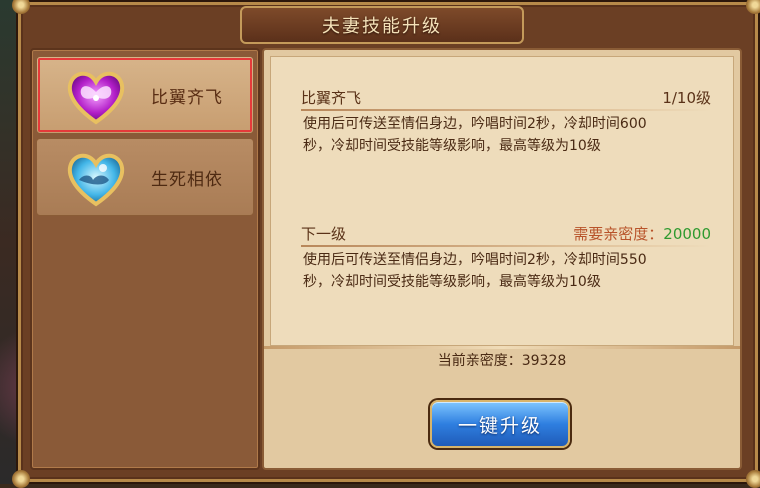 The width and height of the screenshot is (760, 488). Describe the element at coordinates (145, 95) in the screenshot. I see `skill-item-biyiqifei: 比翼齐飞` at that location.